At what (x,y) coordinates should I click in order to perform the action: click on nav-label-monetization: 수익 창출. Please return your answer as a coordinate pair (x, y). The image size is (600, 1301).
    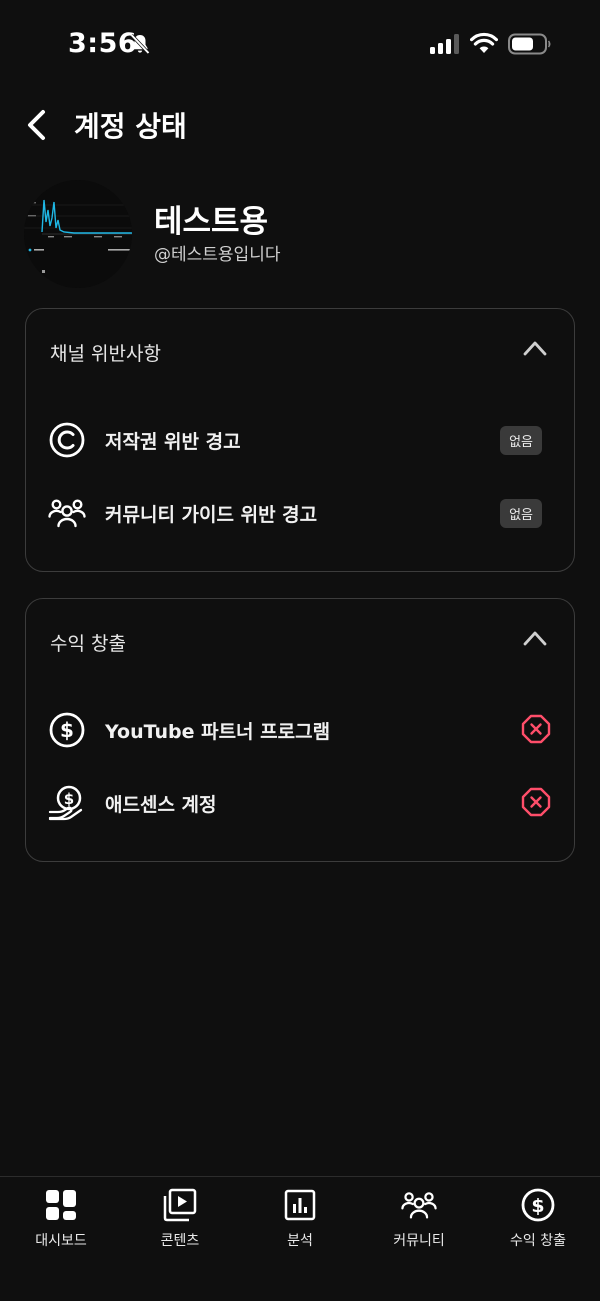
    Looking at the image, I should click on (538, 1241).